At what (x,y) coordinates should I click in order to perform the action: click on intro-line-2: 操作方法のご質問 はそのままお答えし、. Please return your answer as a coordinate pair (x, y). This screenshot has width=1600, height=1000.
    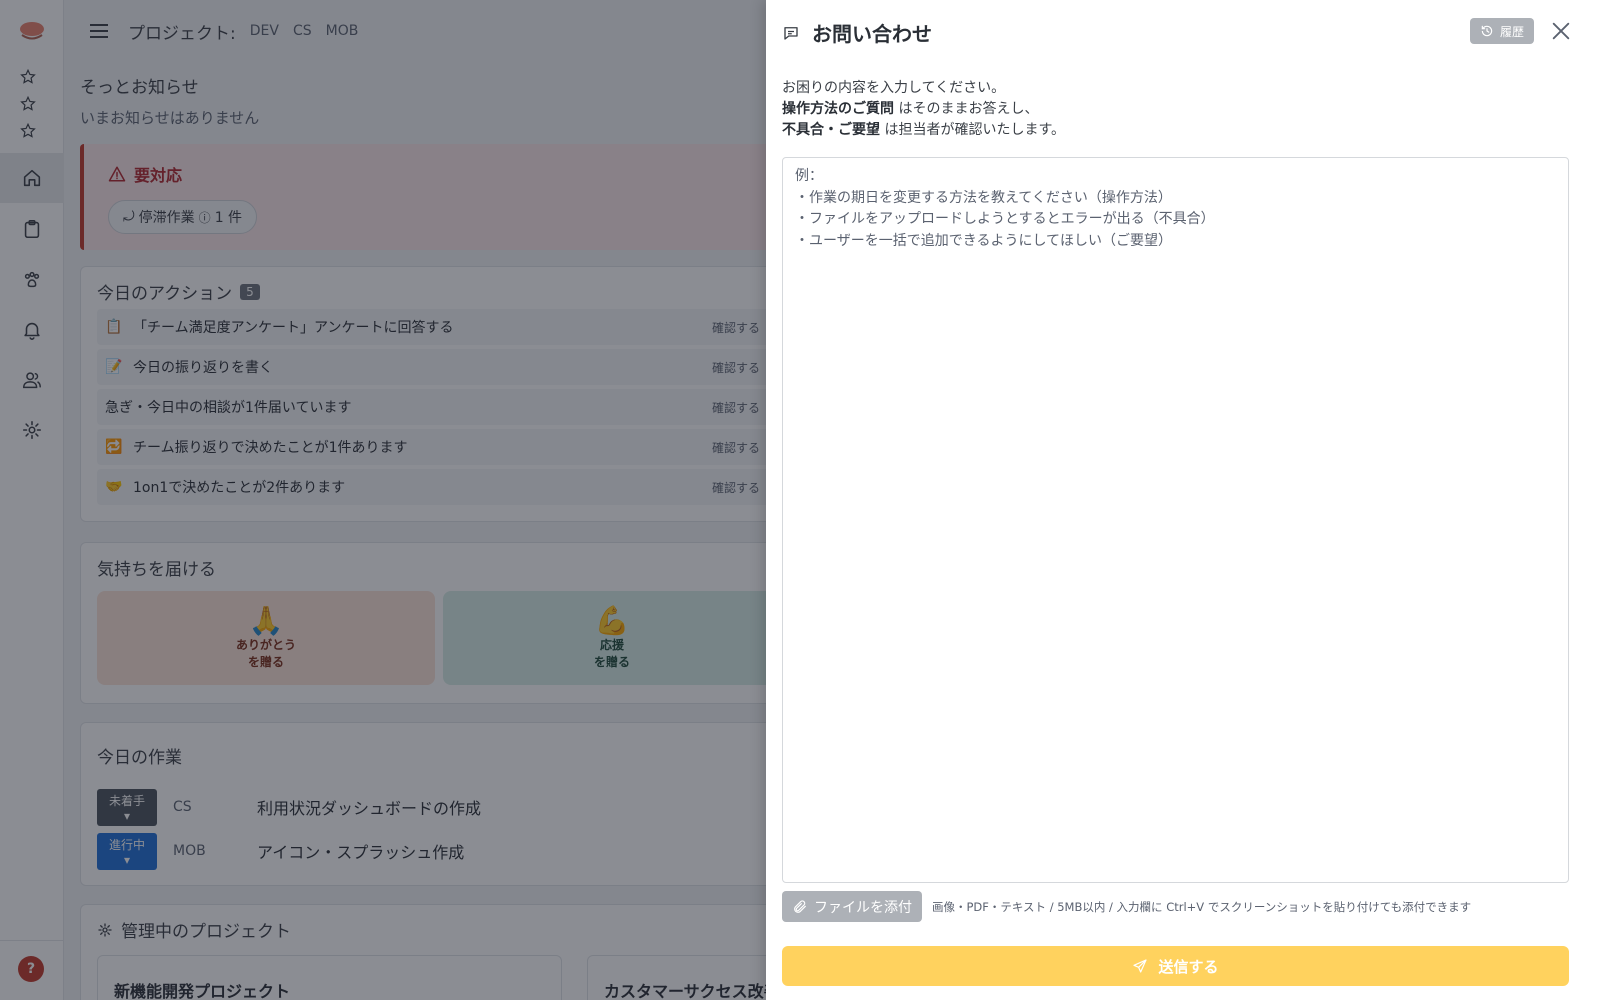
    Looking at the image, I should click on (923, 109).